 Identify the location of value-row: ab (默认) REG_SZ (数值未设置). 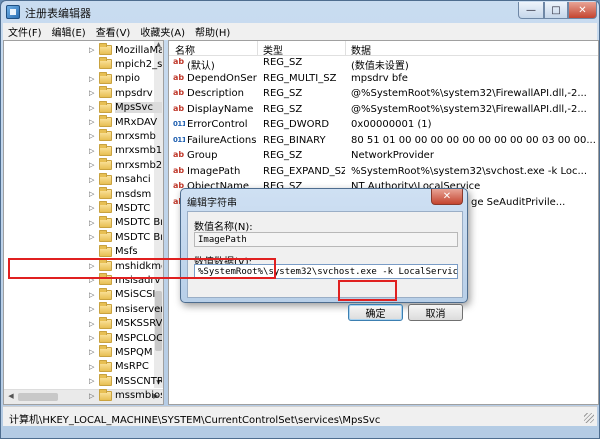
(383, 64).